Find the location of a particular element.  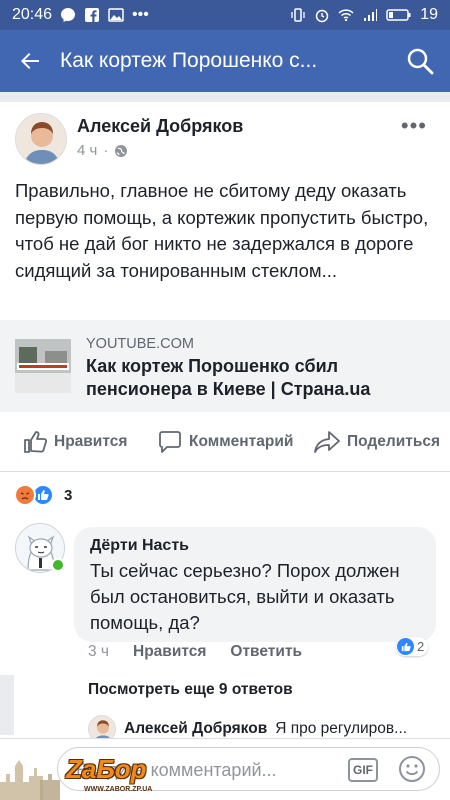

link-thumbnail is located at coordinates (43, 366).